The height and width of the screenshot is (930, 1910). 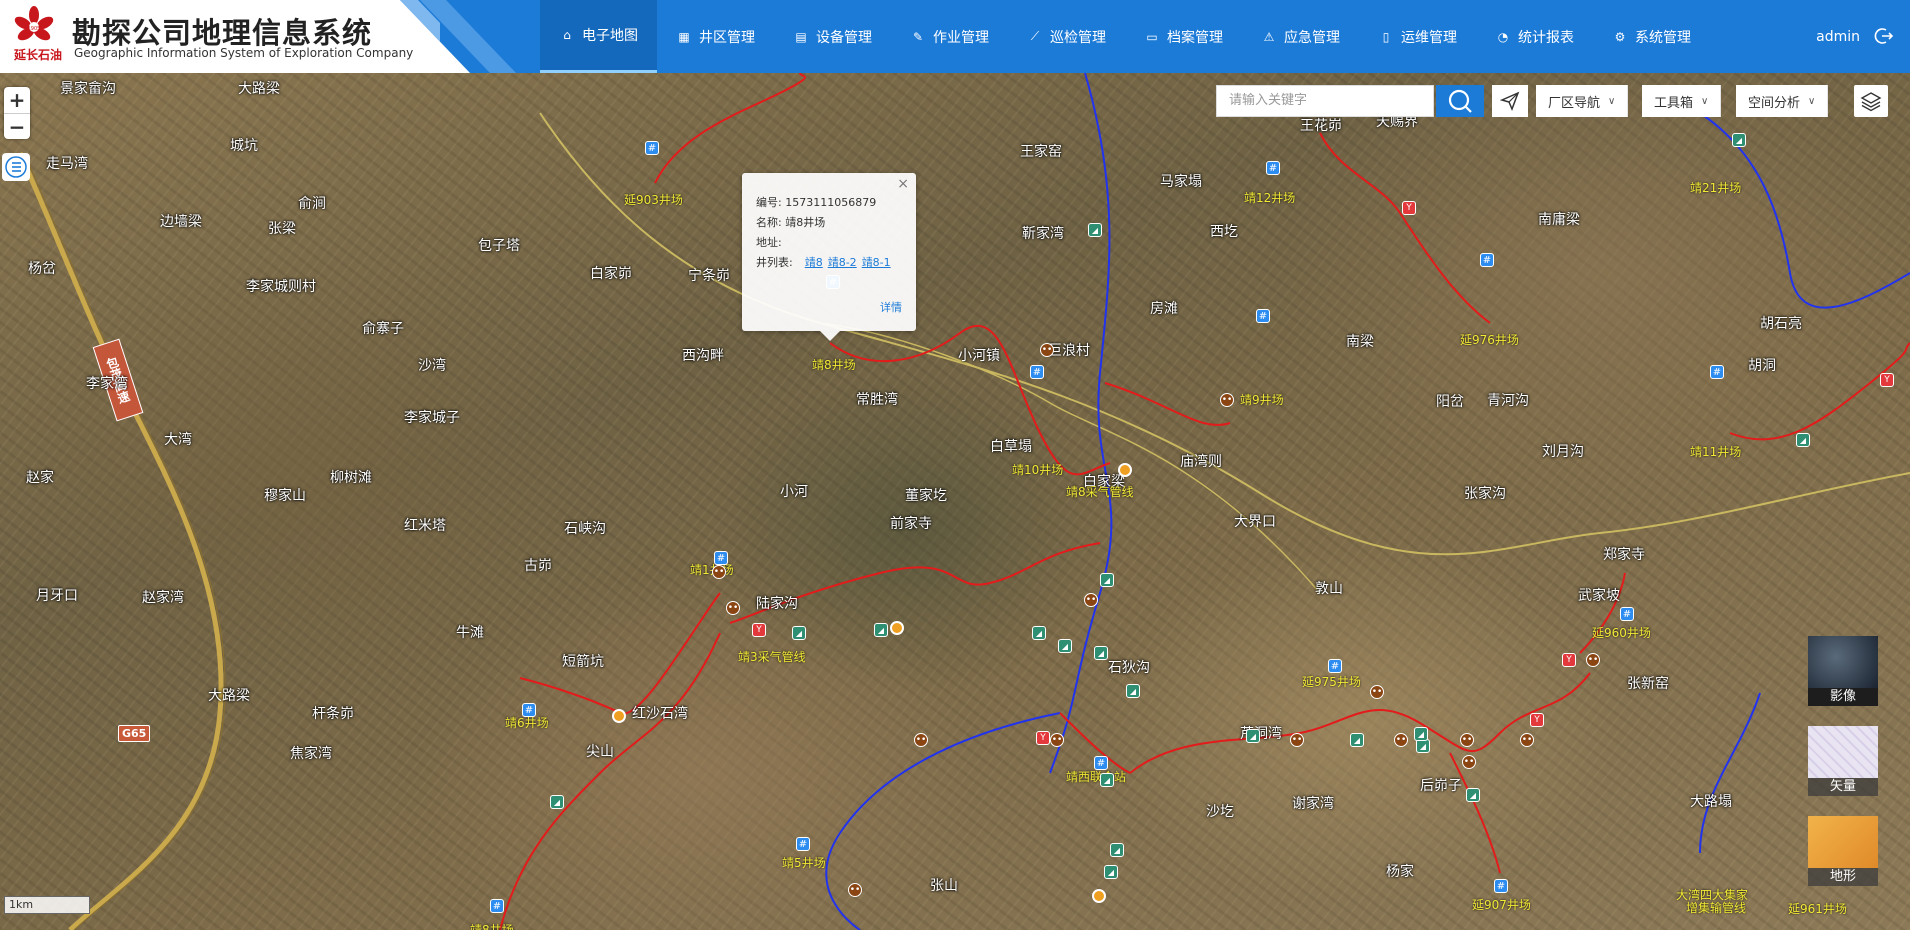 I want to click on search-button, so click(x=1460, y=101).